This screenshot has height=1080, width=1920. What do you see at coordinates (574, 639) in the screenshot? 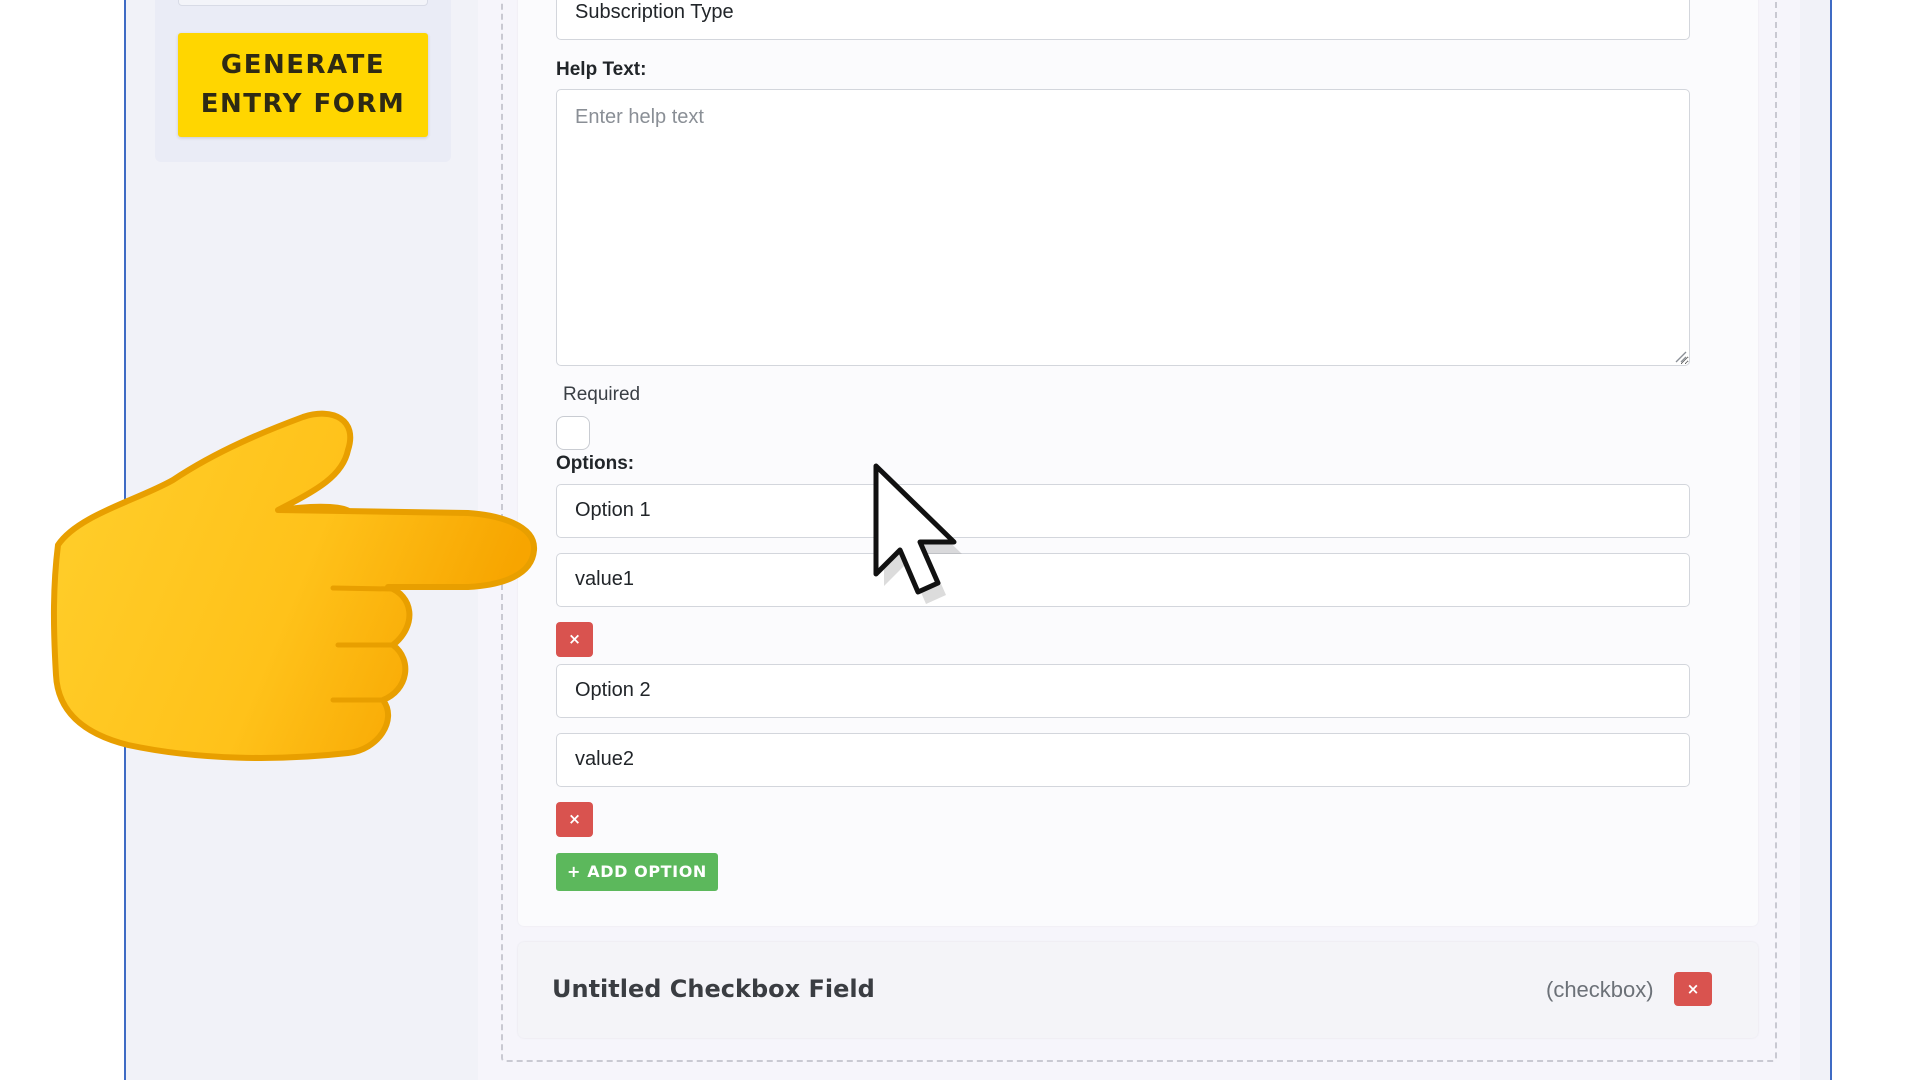
I see `remove-option-1-button: ×` at bounding box center [574, 639].